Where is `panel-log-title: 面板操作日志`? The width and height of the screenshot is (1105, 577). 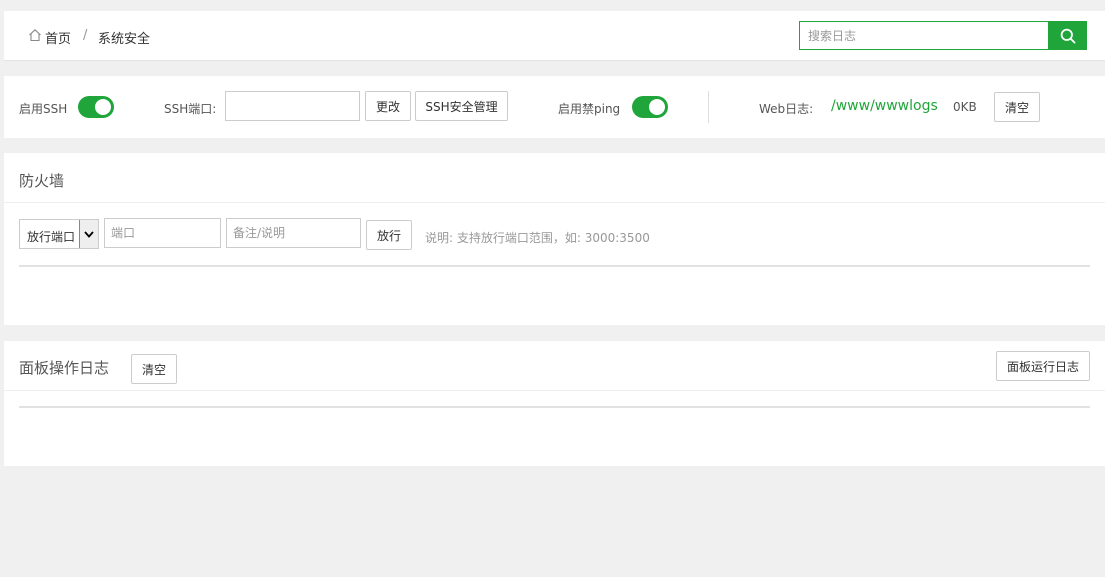
panel-log-title: 面板操作日志 is located at coordinates (64, 368).